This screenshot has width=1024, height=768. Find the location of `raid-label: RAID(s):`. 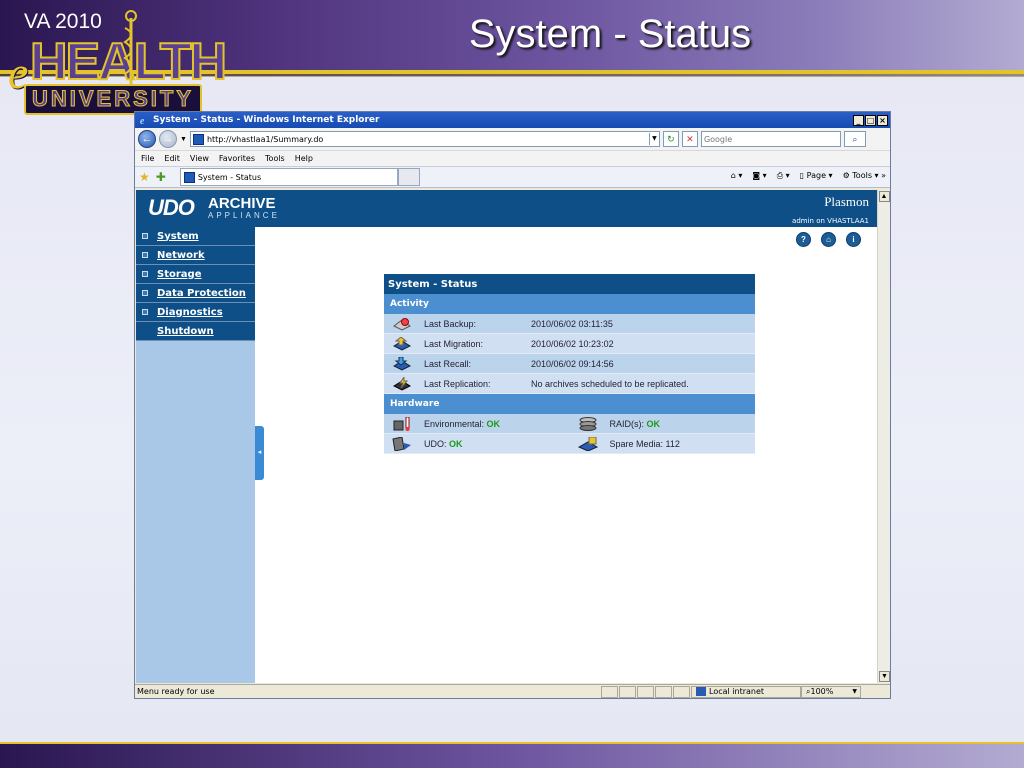

raid-label: RAID(s): is located at coordinates (627, 423).